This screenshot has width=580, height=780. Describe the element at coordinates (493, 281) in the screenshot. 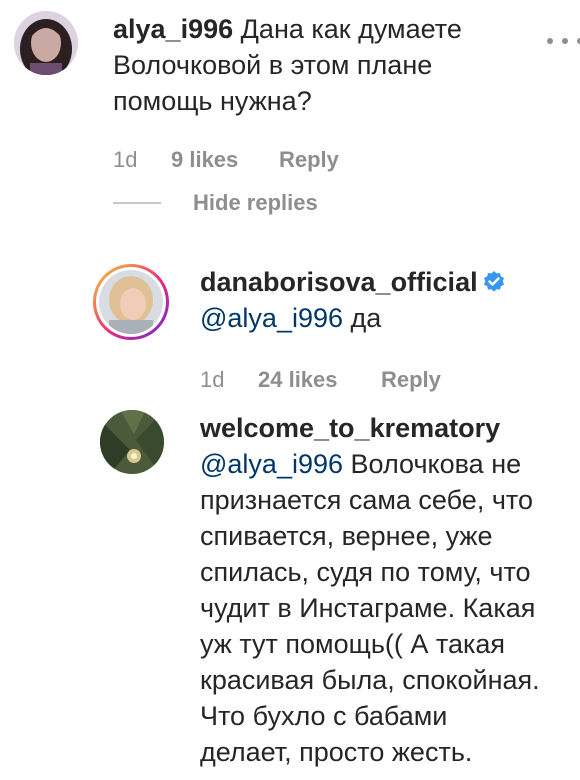

I see `verified-badge-icon` at that location.